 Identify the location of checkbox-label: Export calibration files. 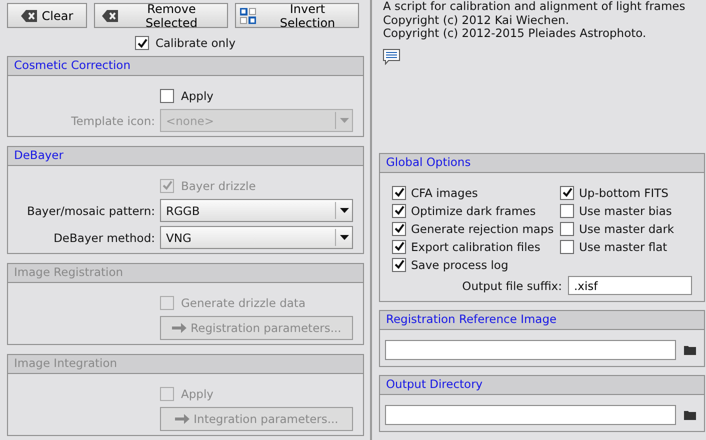
(475, 247).